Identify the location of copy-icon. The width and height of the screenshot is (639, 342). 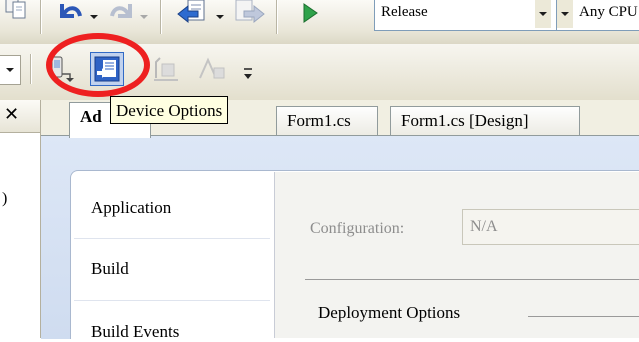
(16, 12).